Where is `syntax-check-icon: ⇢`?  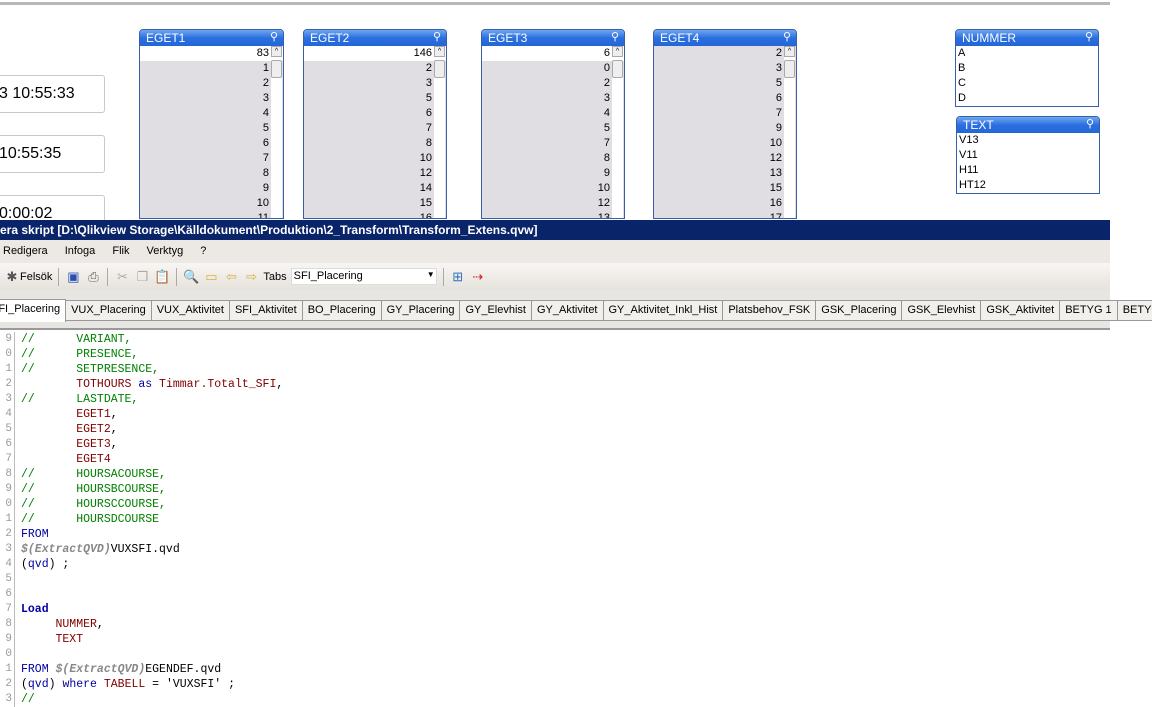 syntax-check-icon: ⇢ is located at coordinates (478, 277).